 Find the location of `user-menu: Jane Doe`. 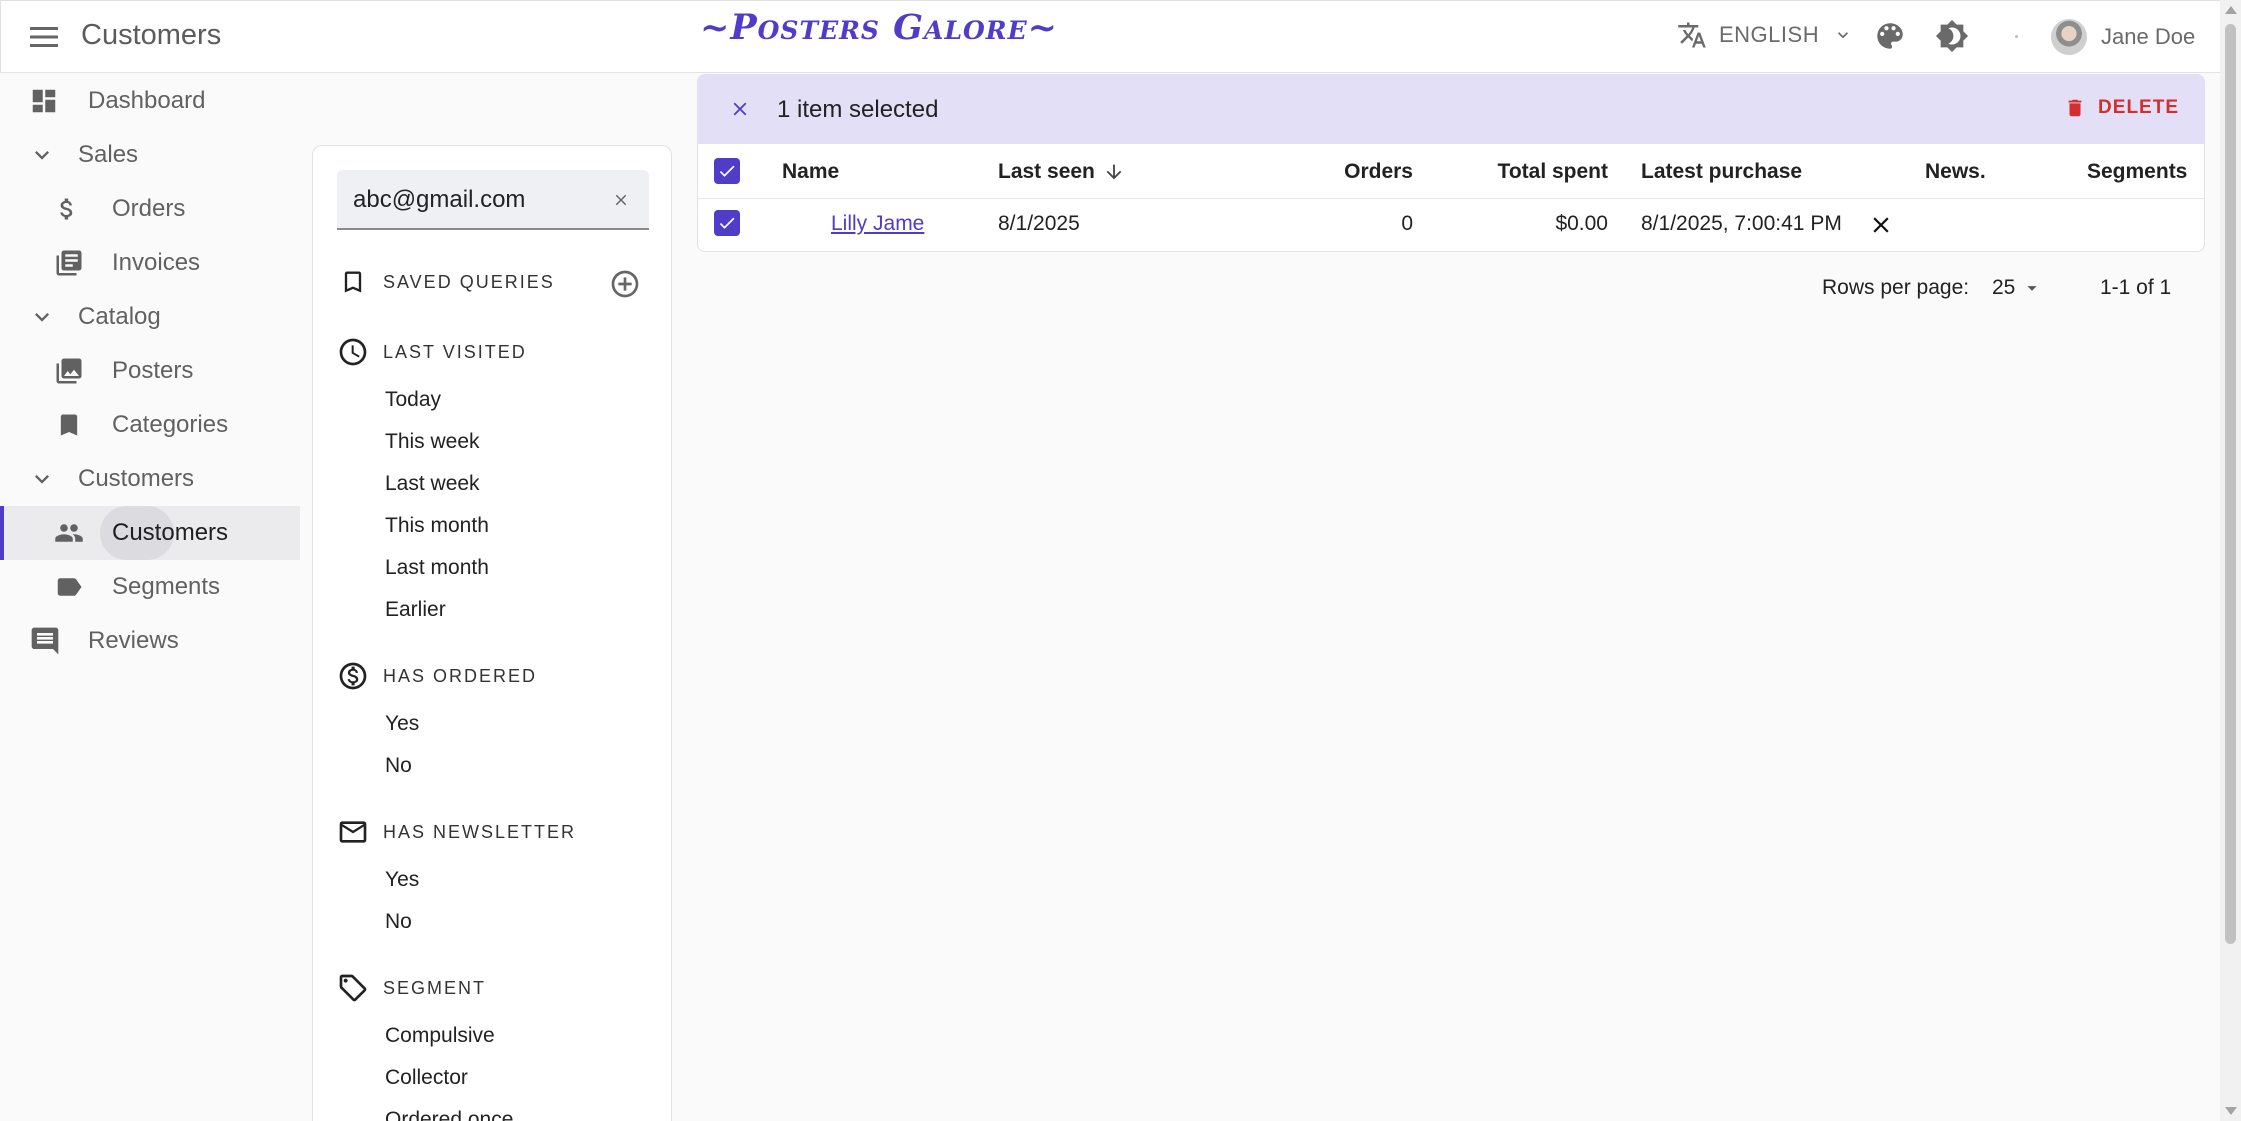

user-menu: Jane Doe is located at coordinates (2123, 37).